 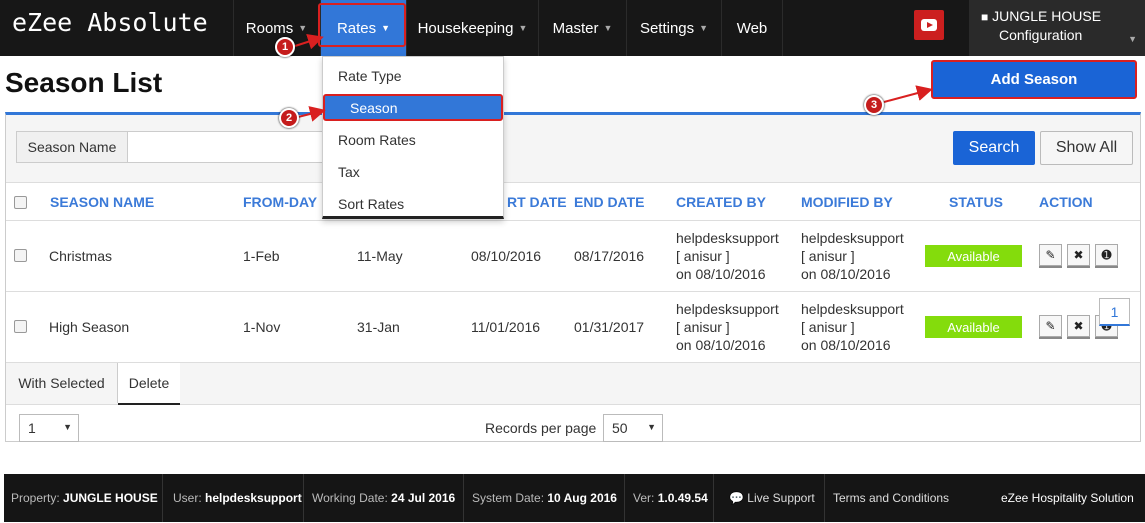 I want to click on add-season-button: Add Season, so click(x=1034, y=79).